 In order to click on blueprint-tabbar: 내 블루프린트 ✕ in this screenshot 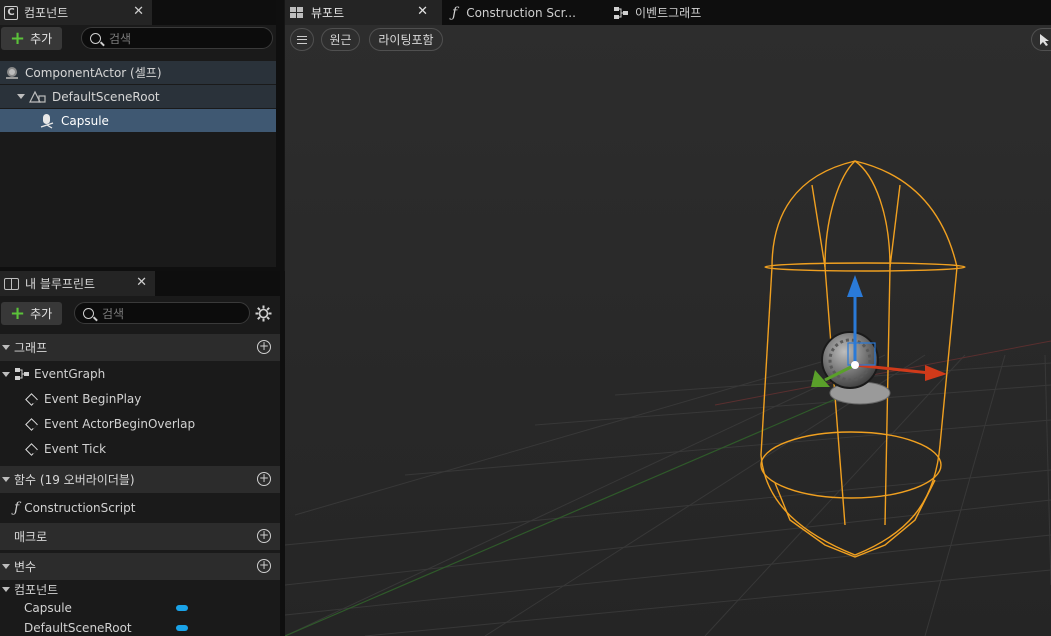, I will do `click(140, 283)`.